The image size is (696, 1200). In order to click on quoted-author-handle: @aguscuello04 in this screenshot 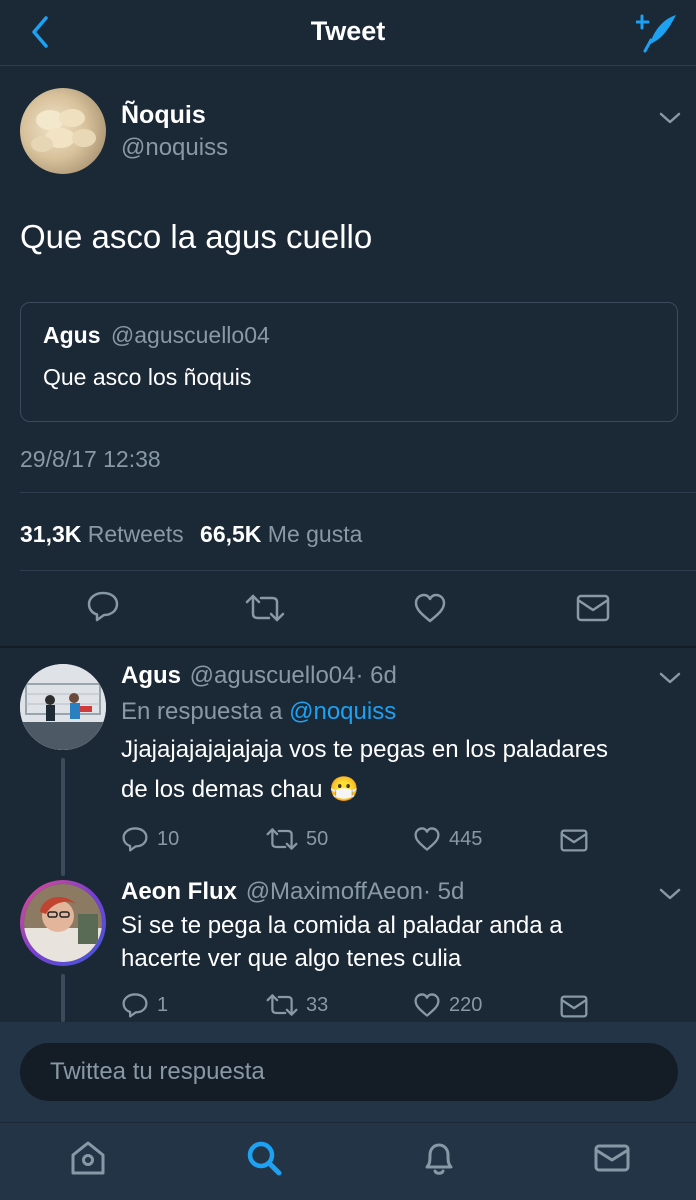, I will do `click(190, 335)`.